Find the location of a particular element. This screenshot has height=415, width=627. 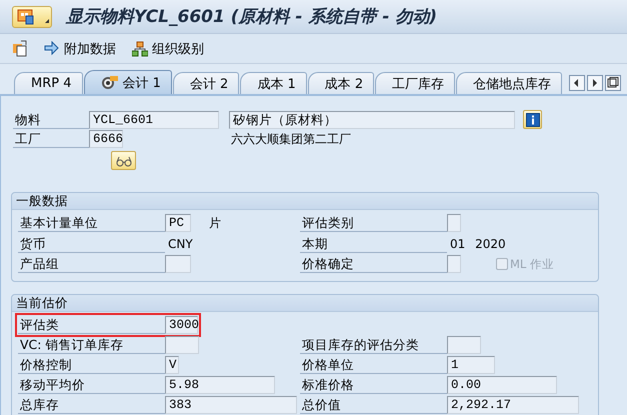

target-icon is located at coordinates (109, 82).